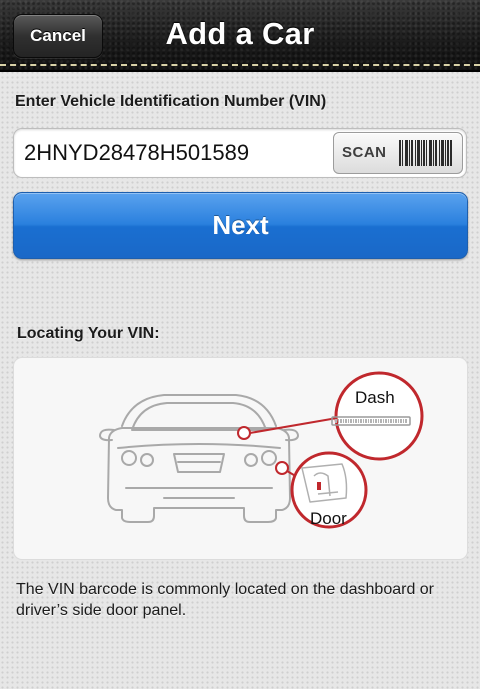  I want to click on next-button: Next, so click(240, 225).